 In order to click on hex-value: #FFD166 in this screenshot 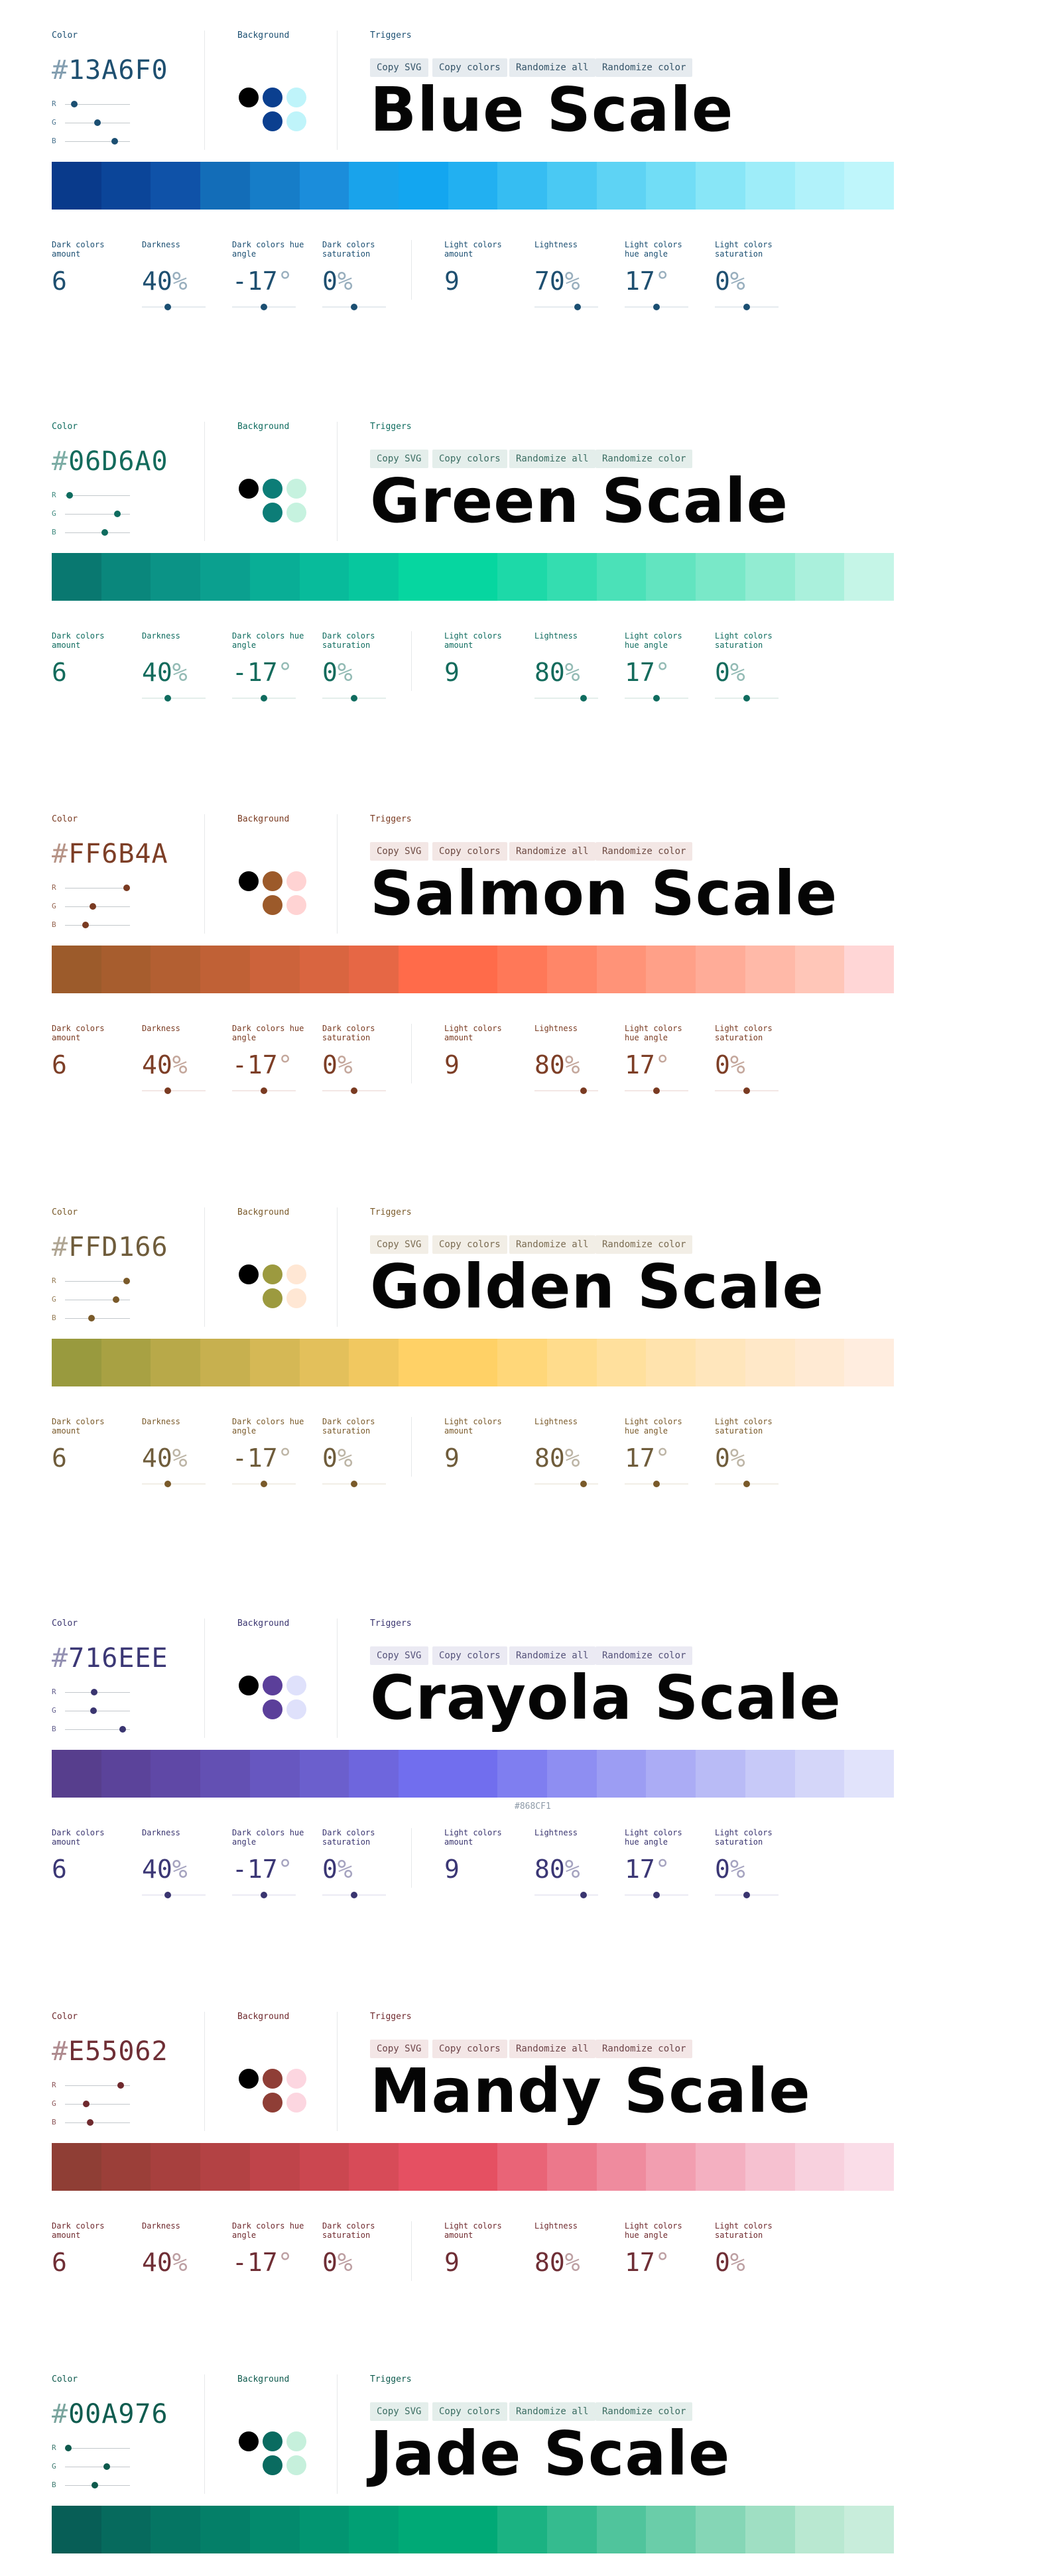, I will do `click(110, 1247)`.